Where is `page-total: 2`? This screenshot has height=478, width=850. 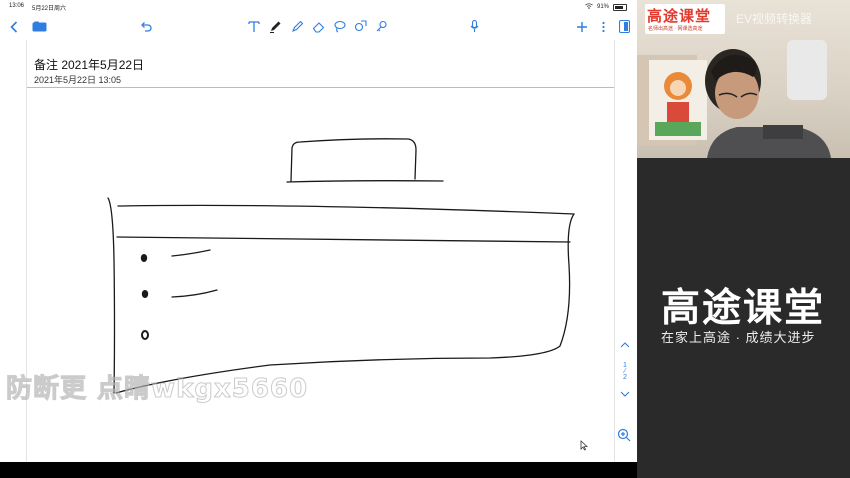 page-total: 2 is located at coordinates (625, 377).